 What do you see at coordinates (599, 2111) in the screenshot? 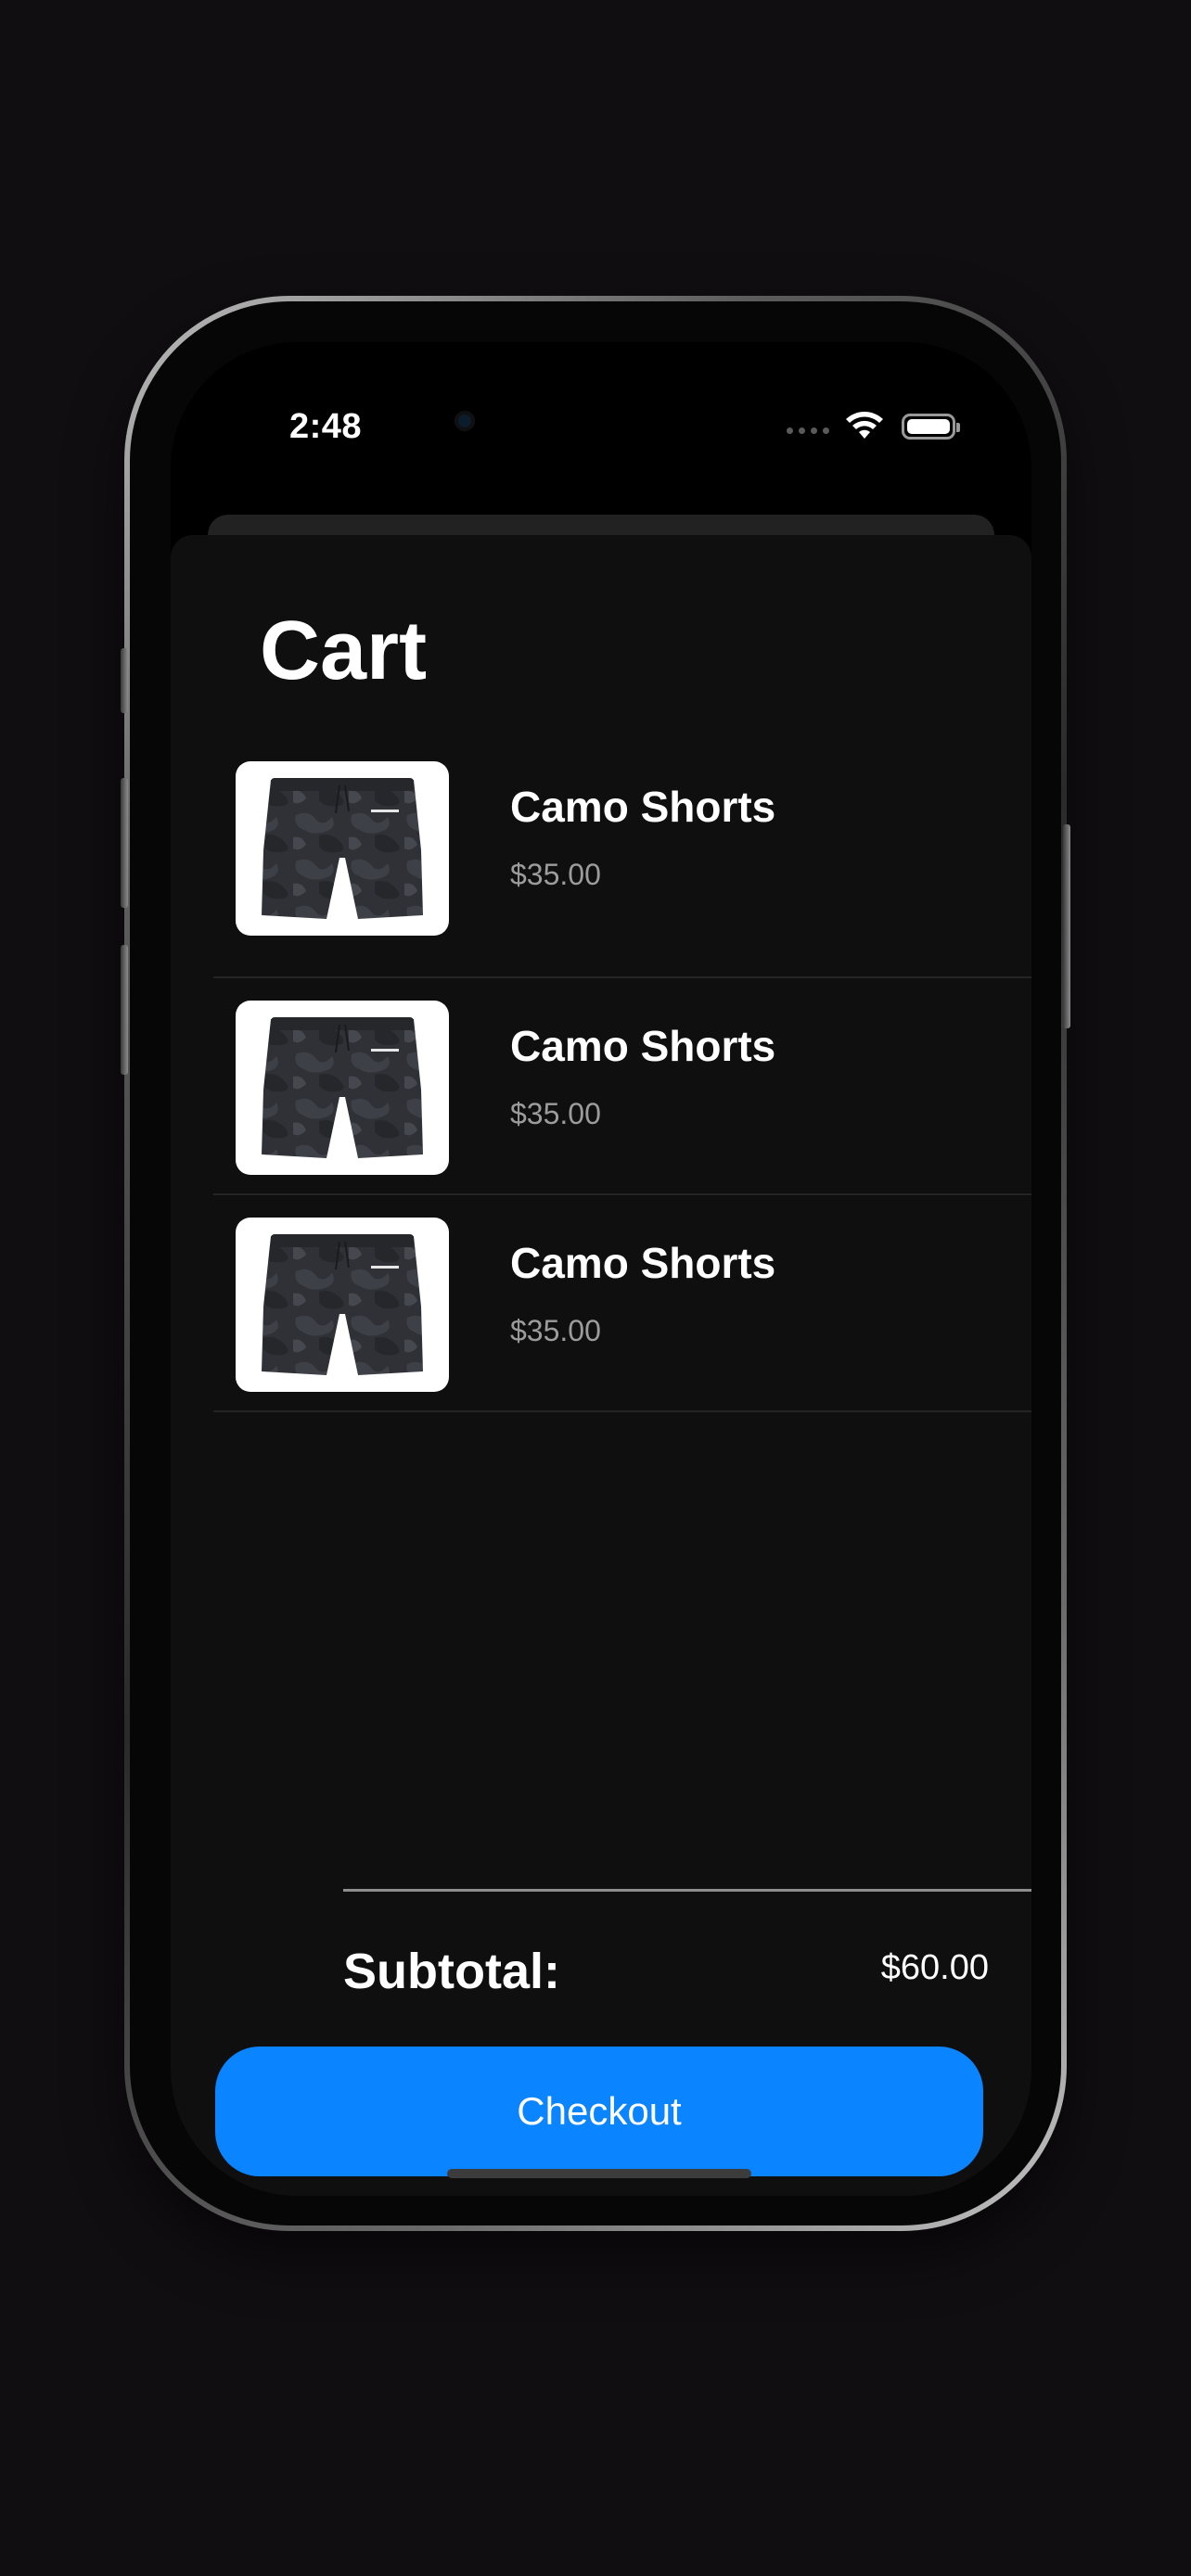
I see `checkout-button: Checkout` at bounding box center [599, 2111].